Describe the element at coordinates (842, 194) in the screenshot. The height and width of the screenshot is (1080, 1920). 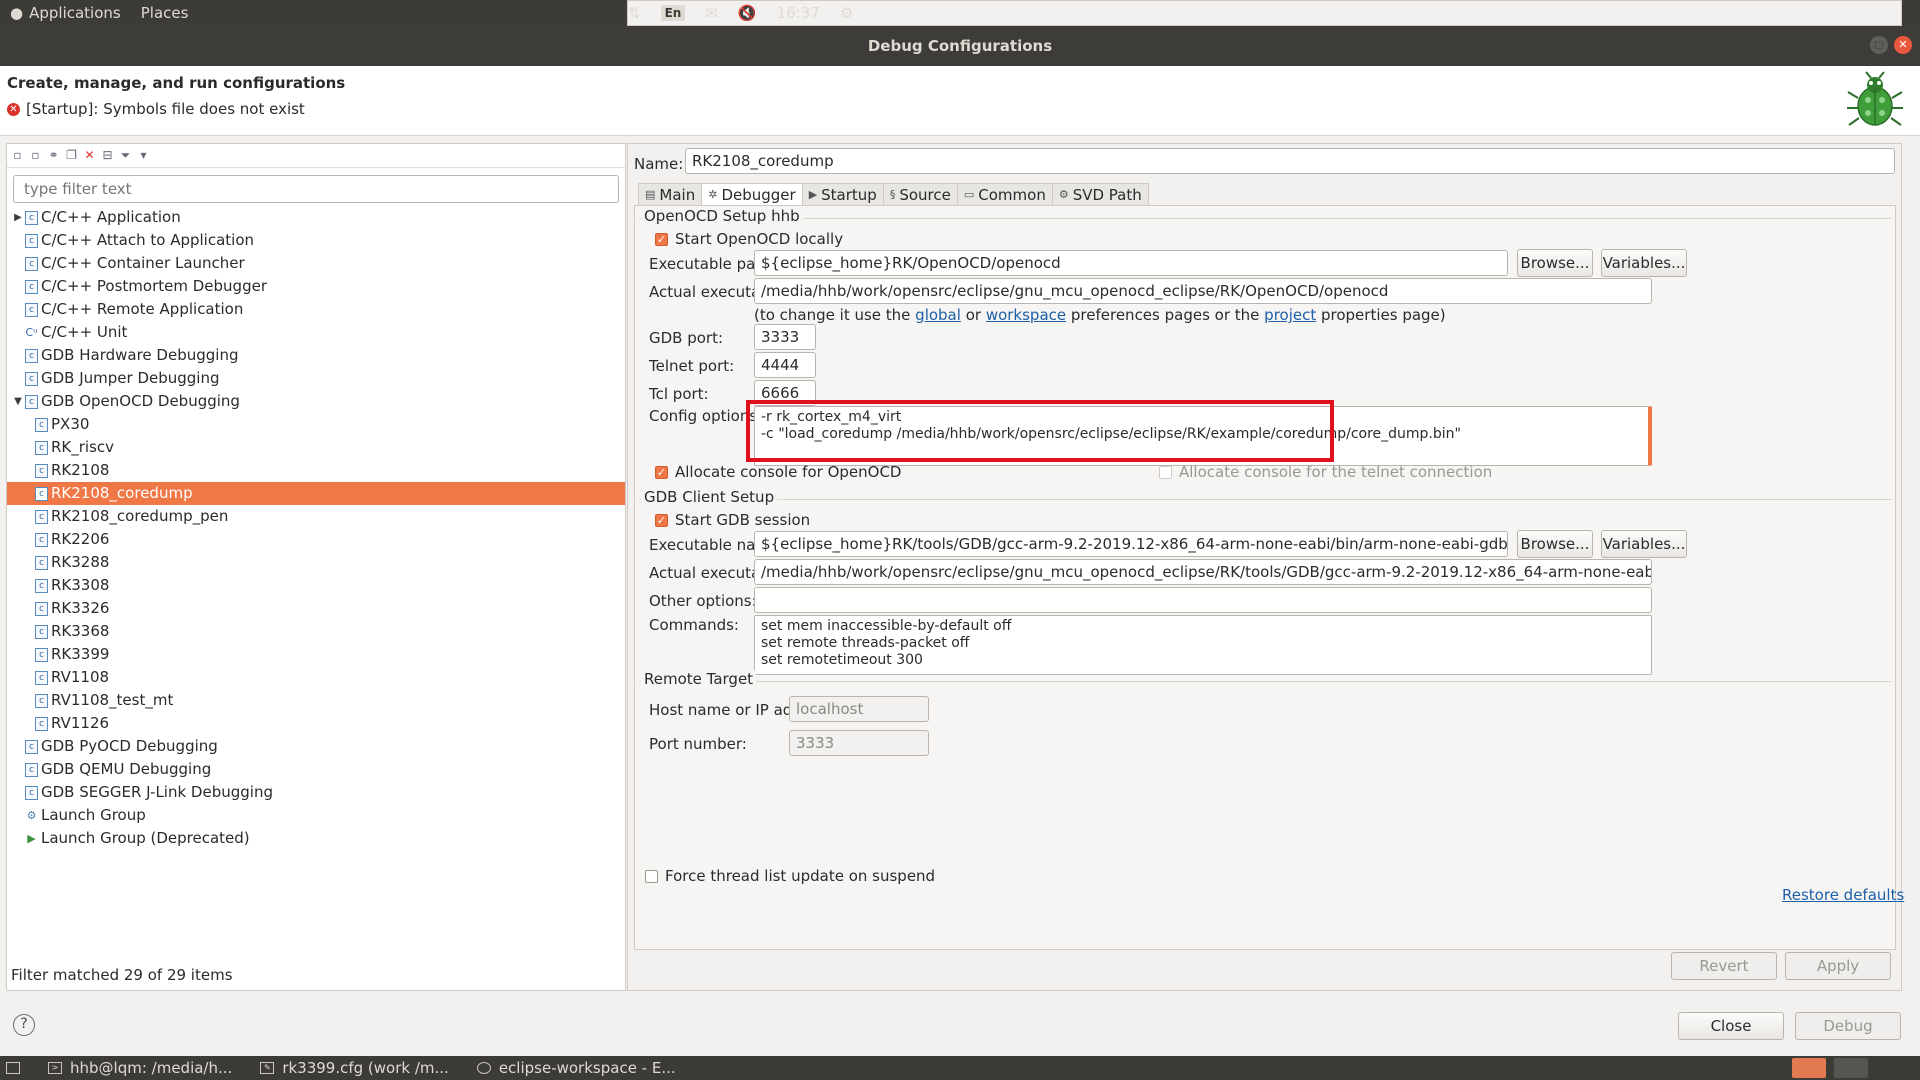
I see `tab-startup: ▶ Startup` at that location.